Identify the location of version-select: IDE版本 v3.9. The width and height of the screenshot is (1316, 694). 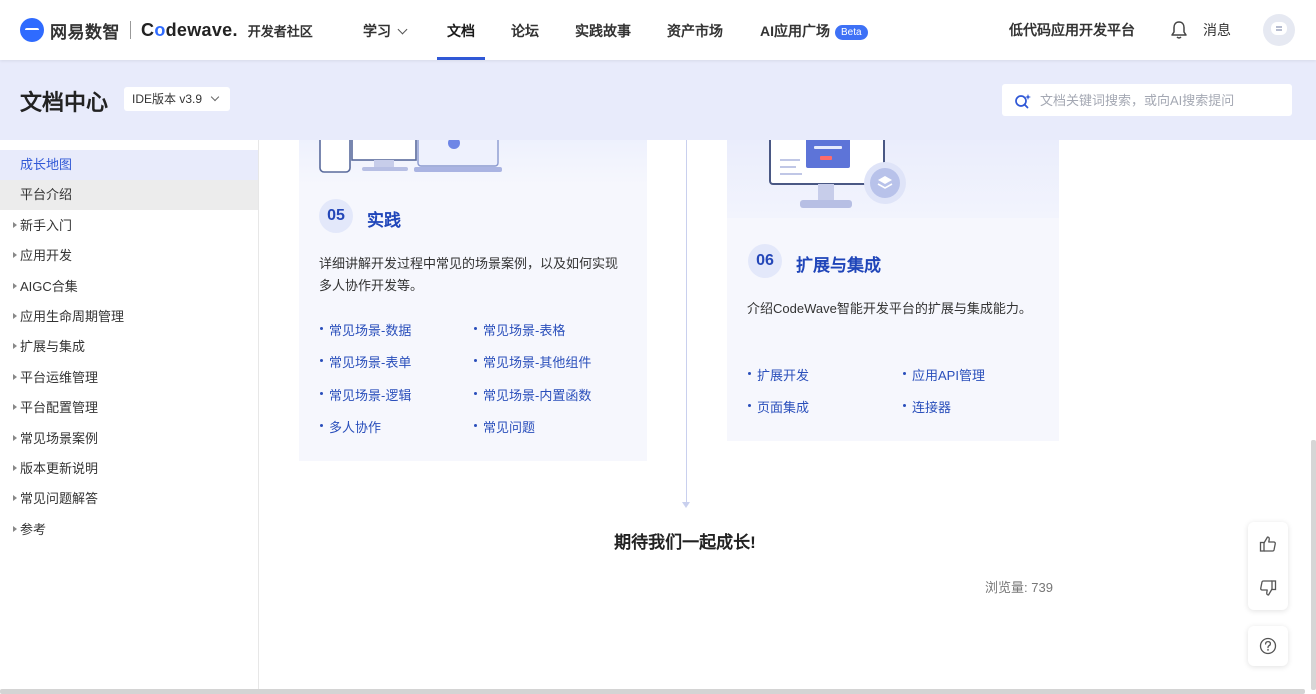
(177, 99).